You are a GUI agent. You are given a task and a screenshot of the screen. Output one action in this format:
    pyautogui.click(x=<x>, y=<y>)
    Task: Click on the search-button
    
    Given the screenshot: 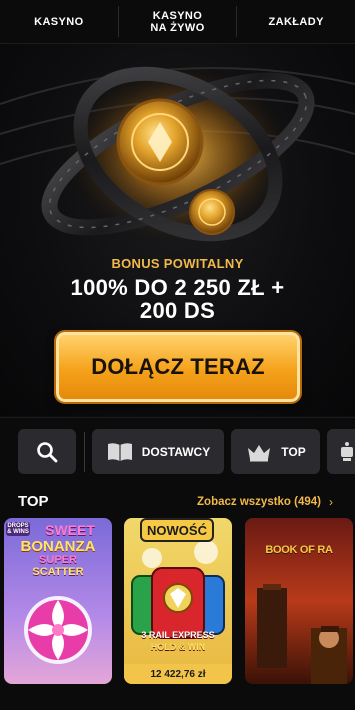 What is the action you would take?
    pyautogui.click(x=47, y=451)
    